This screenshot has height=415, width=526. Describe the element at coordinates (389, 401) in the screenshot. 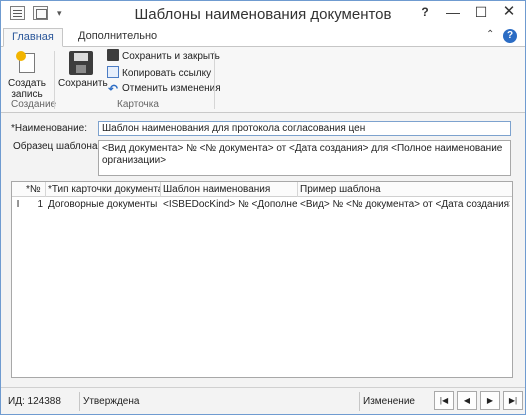

I see `edit-mode: Изменение` at that location.